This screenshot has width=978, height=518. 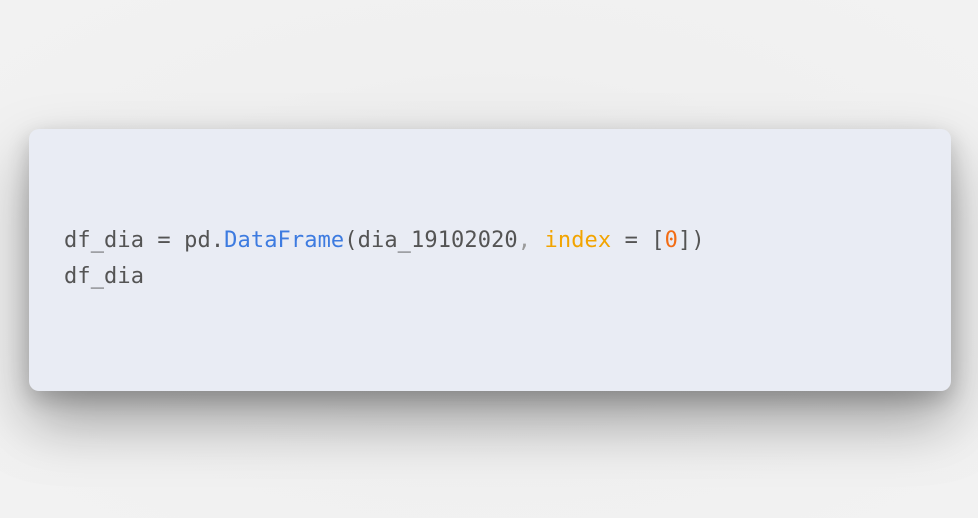 What do you see at coordinates (104, 276) in the screenshot?
I see `code-line-2: df_dia` at bounding box center [104, 276].